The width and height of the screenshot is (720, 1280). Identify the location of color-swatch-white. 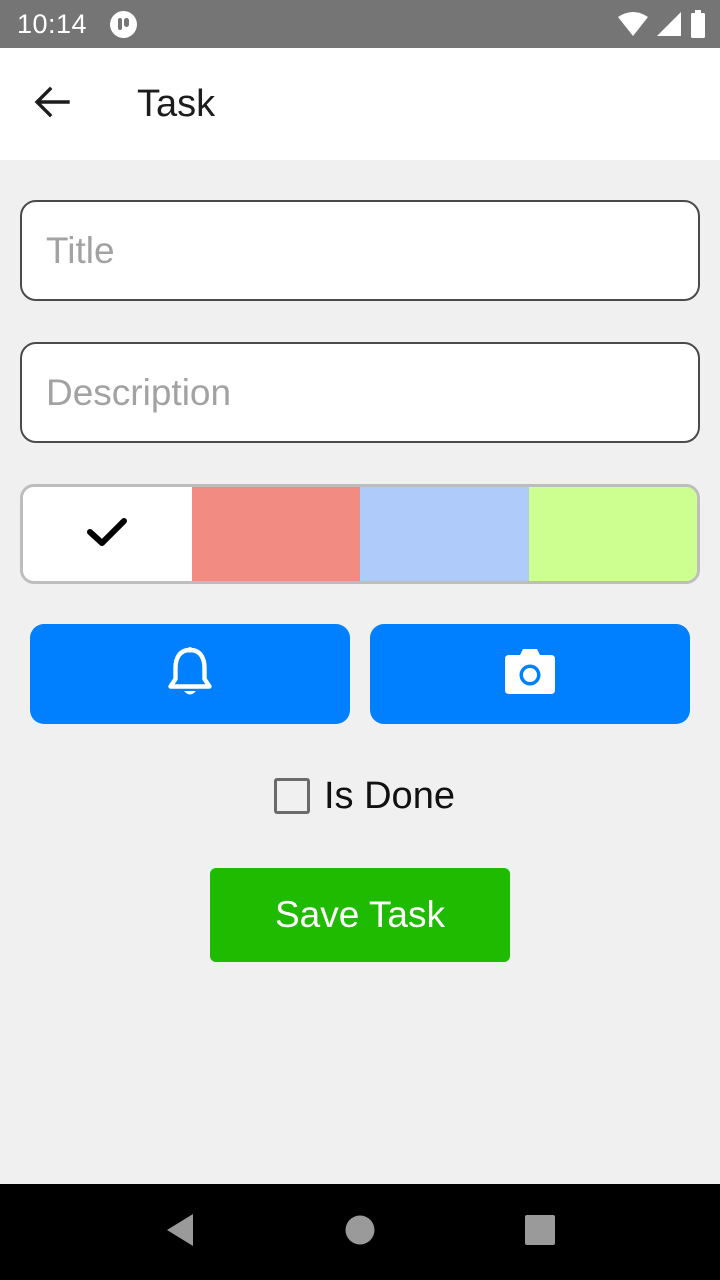
(107, 534).